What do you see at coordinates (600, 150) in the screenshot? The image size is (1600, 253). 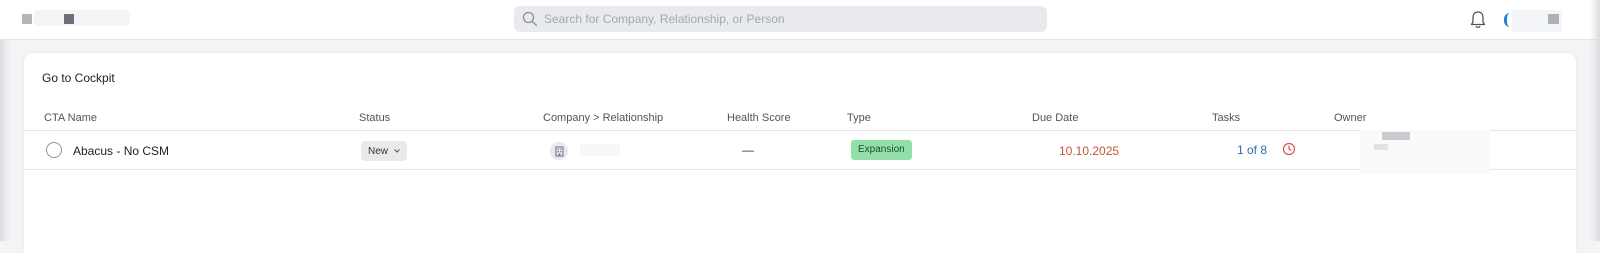 I see `company-relationship-name` at bounding box center [600, 150].